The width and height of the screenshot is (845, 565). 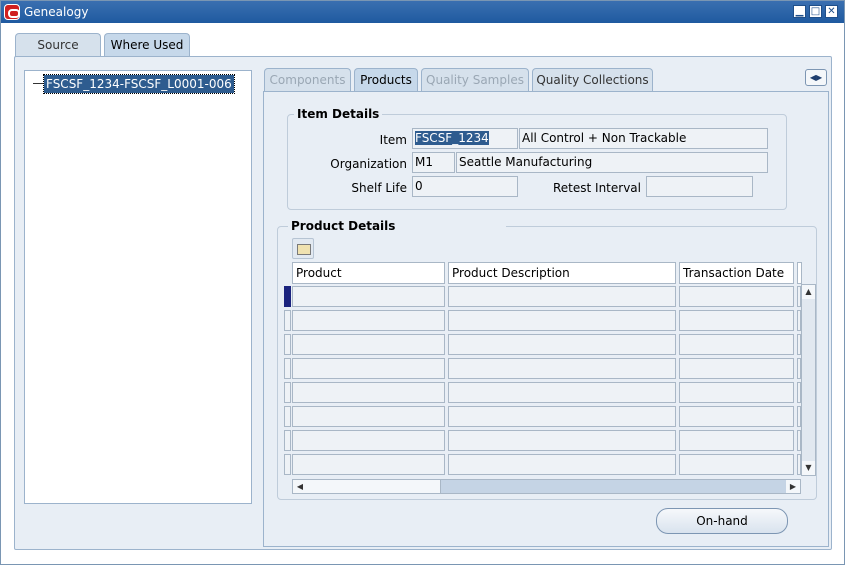 I want to click on column-header-transaction-date: Transaction Date, so click(x=736, y=273).